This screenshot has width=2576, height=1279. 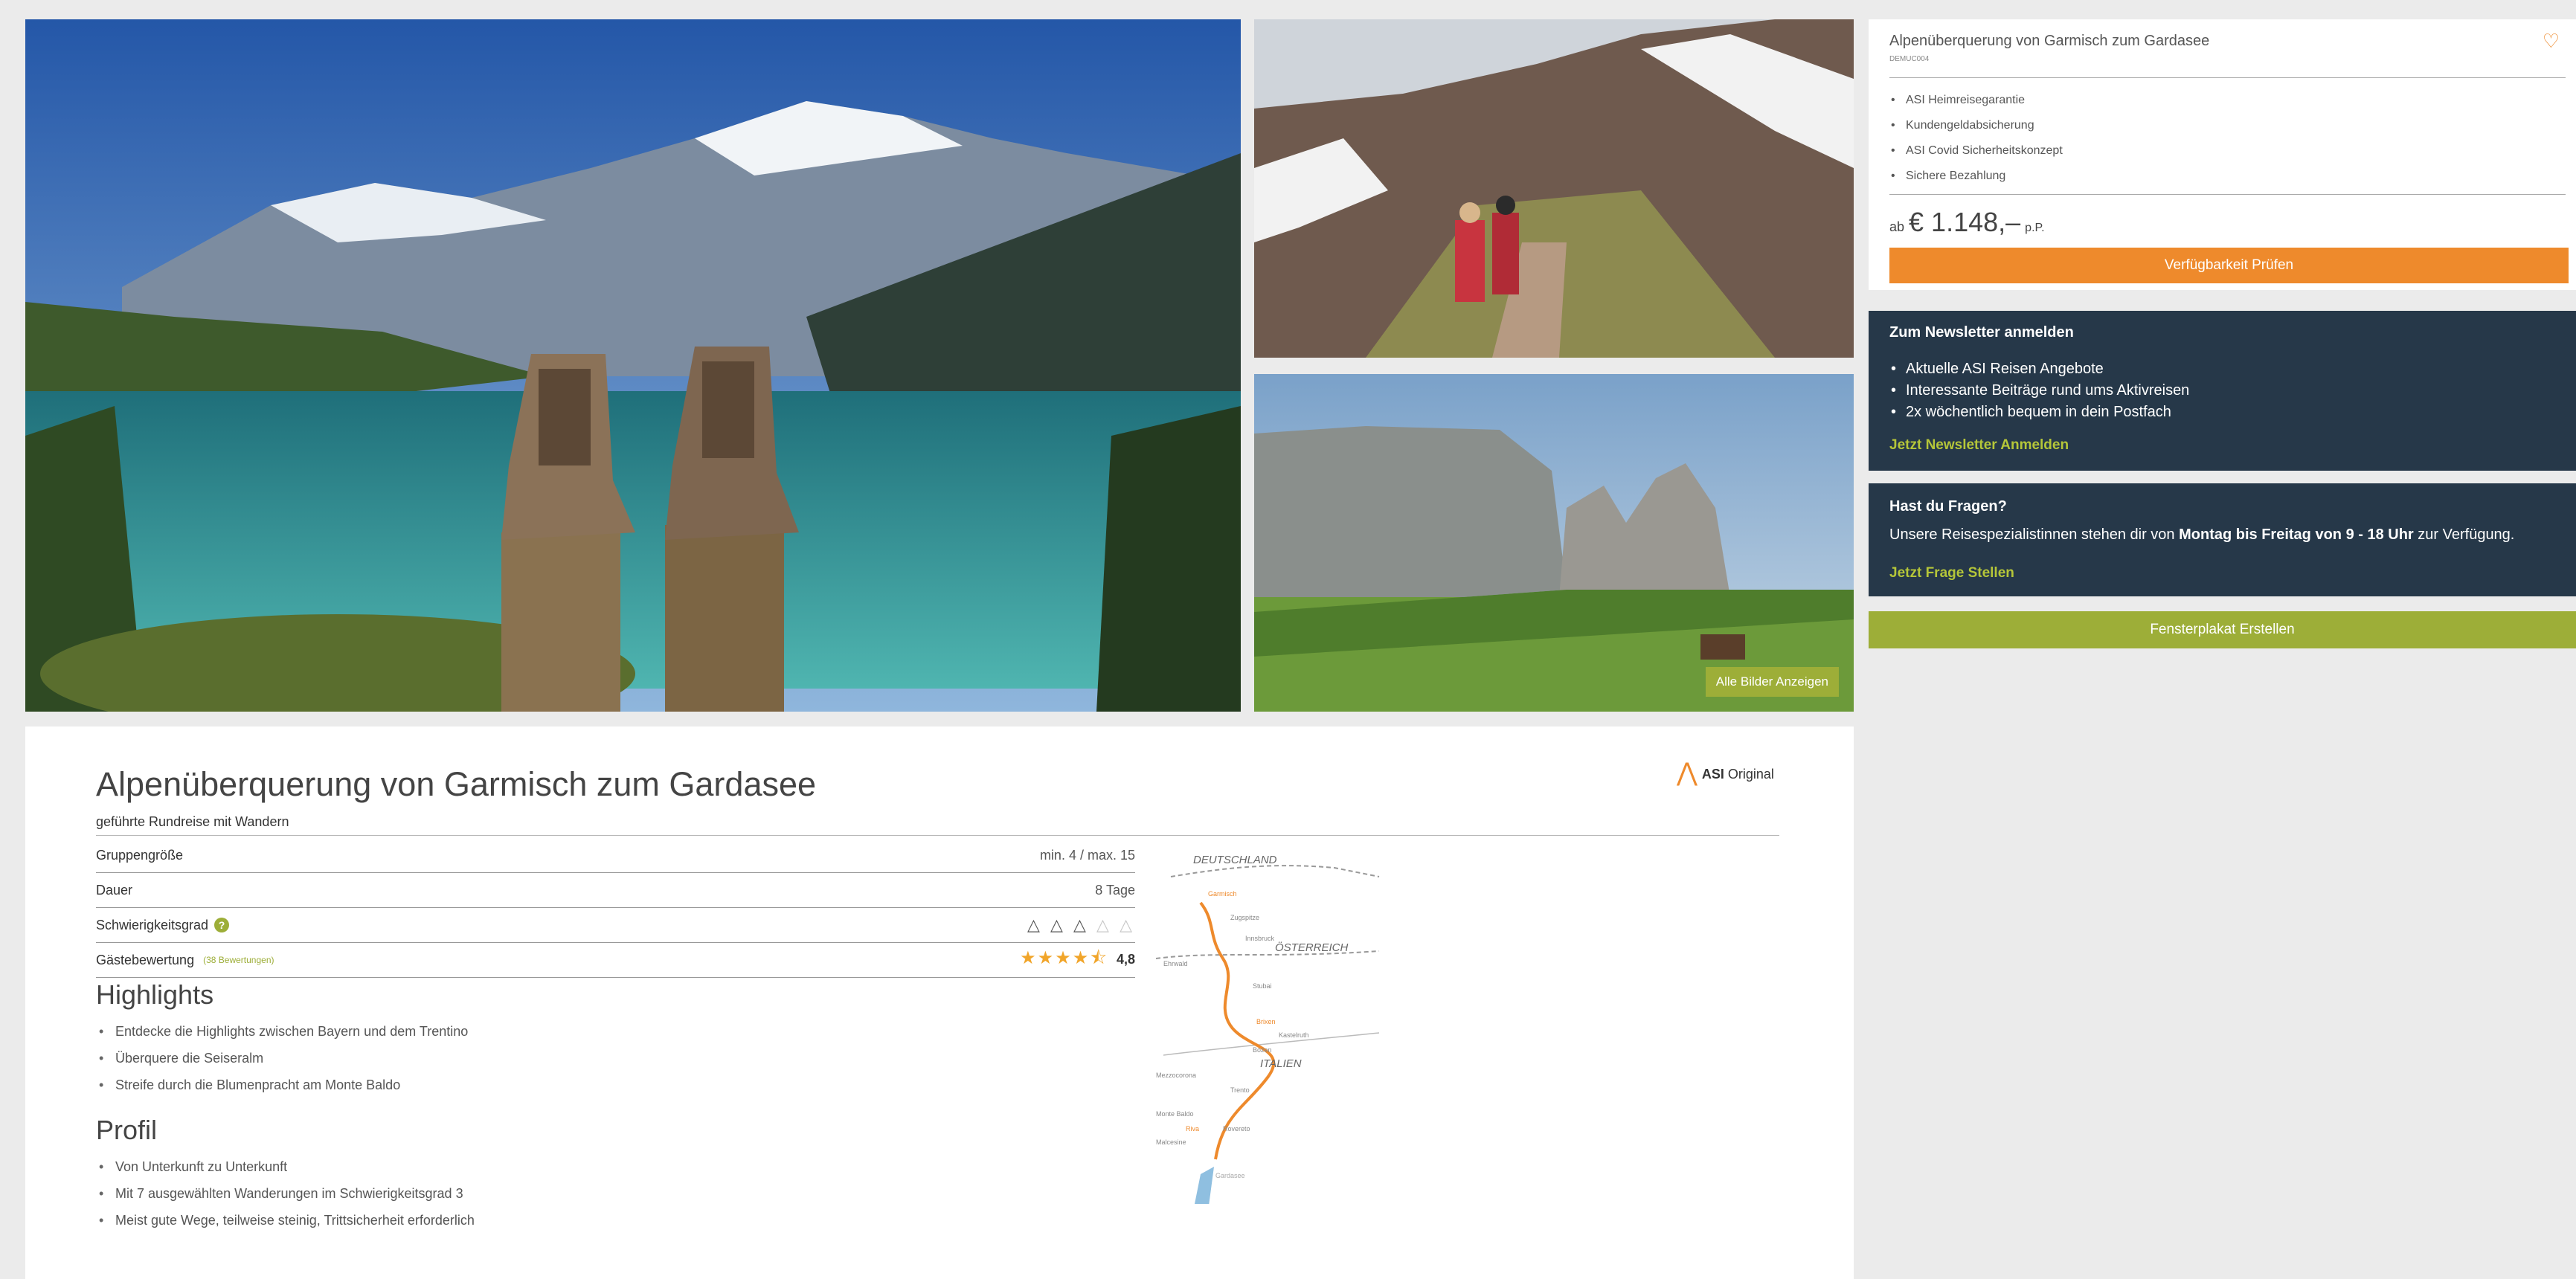 I want to click on map-place: Zugspitze, so click(x=1244, y=918).